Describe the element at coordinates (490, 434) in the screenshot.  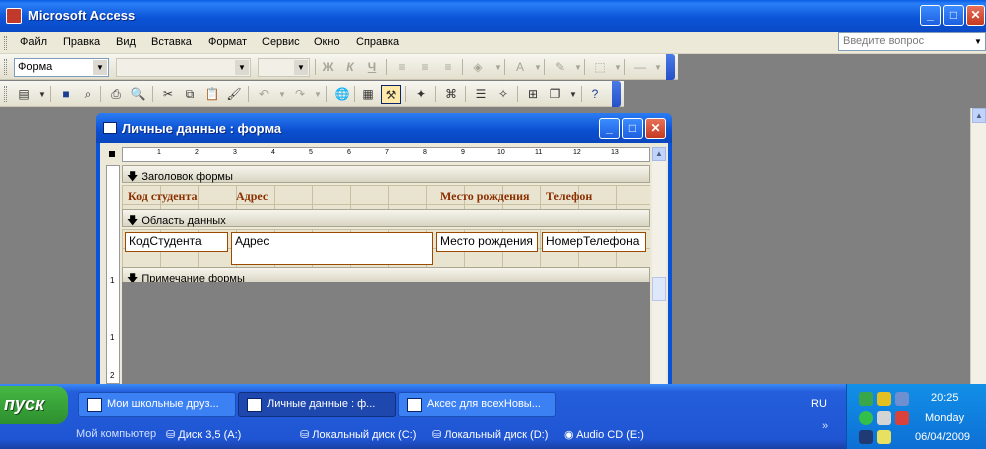
I see `drive-d-link: ⛁ Локальный диск (D:)` at that location.